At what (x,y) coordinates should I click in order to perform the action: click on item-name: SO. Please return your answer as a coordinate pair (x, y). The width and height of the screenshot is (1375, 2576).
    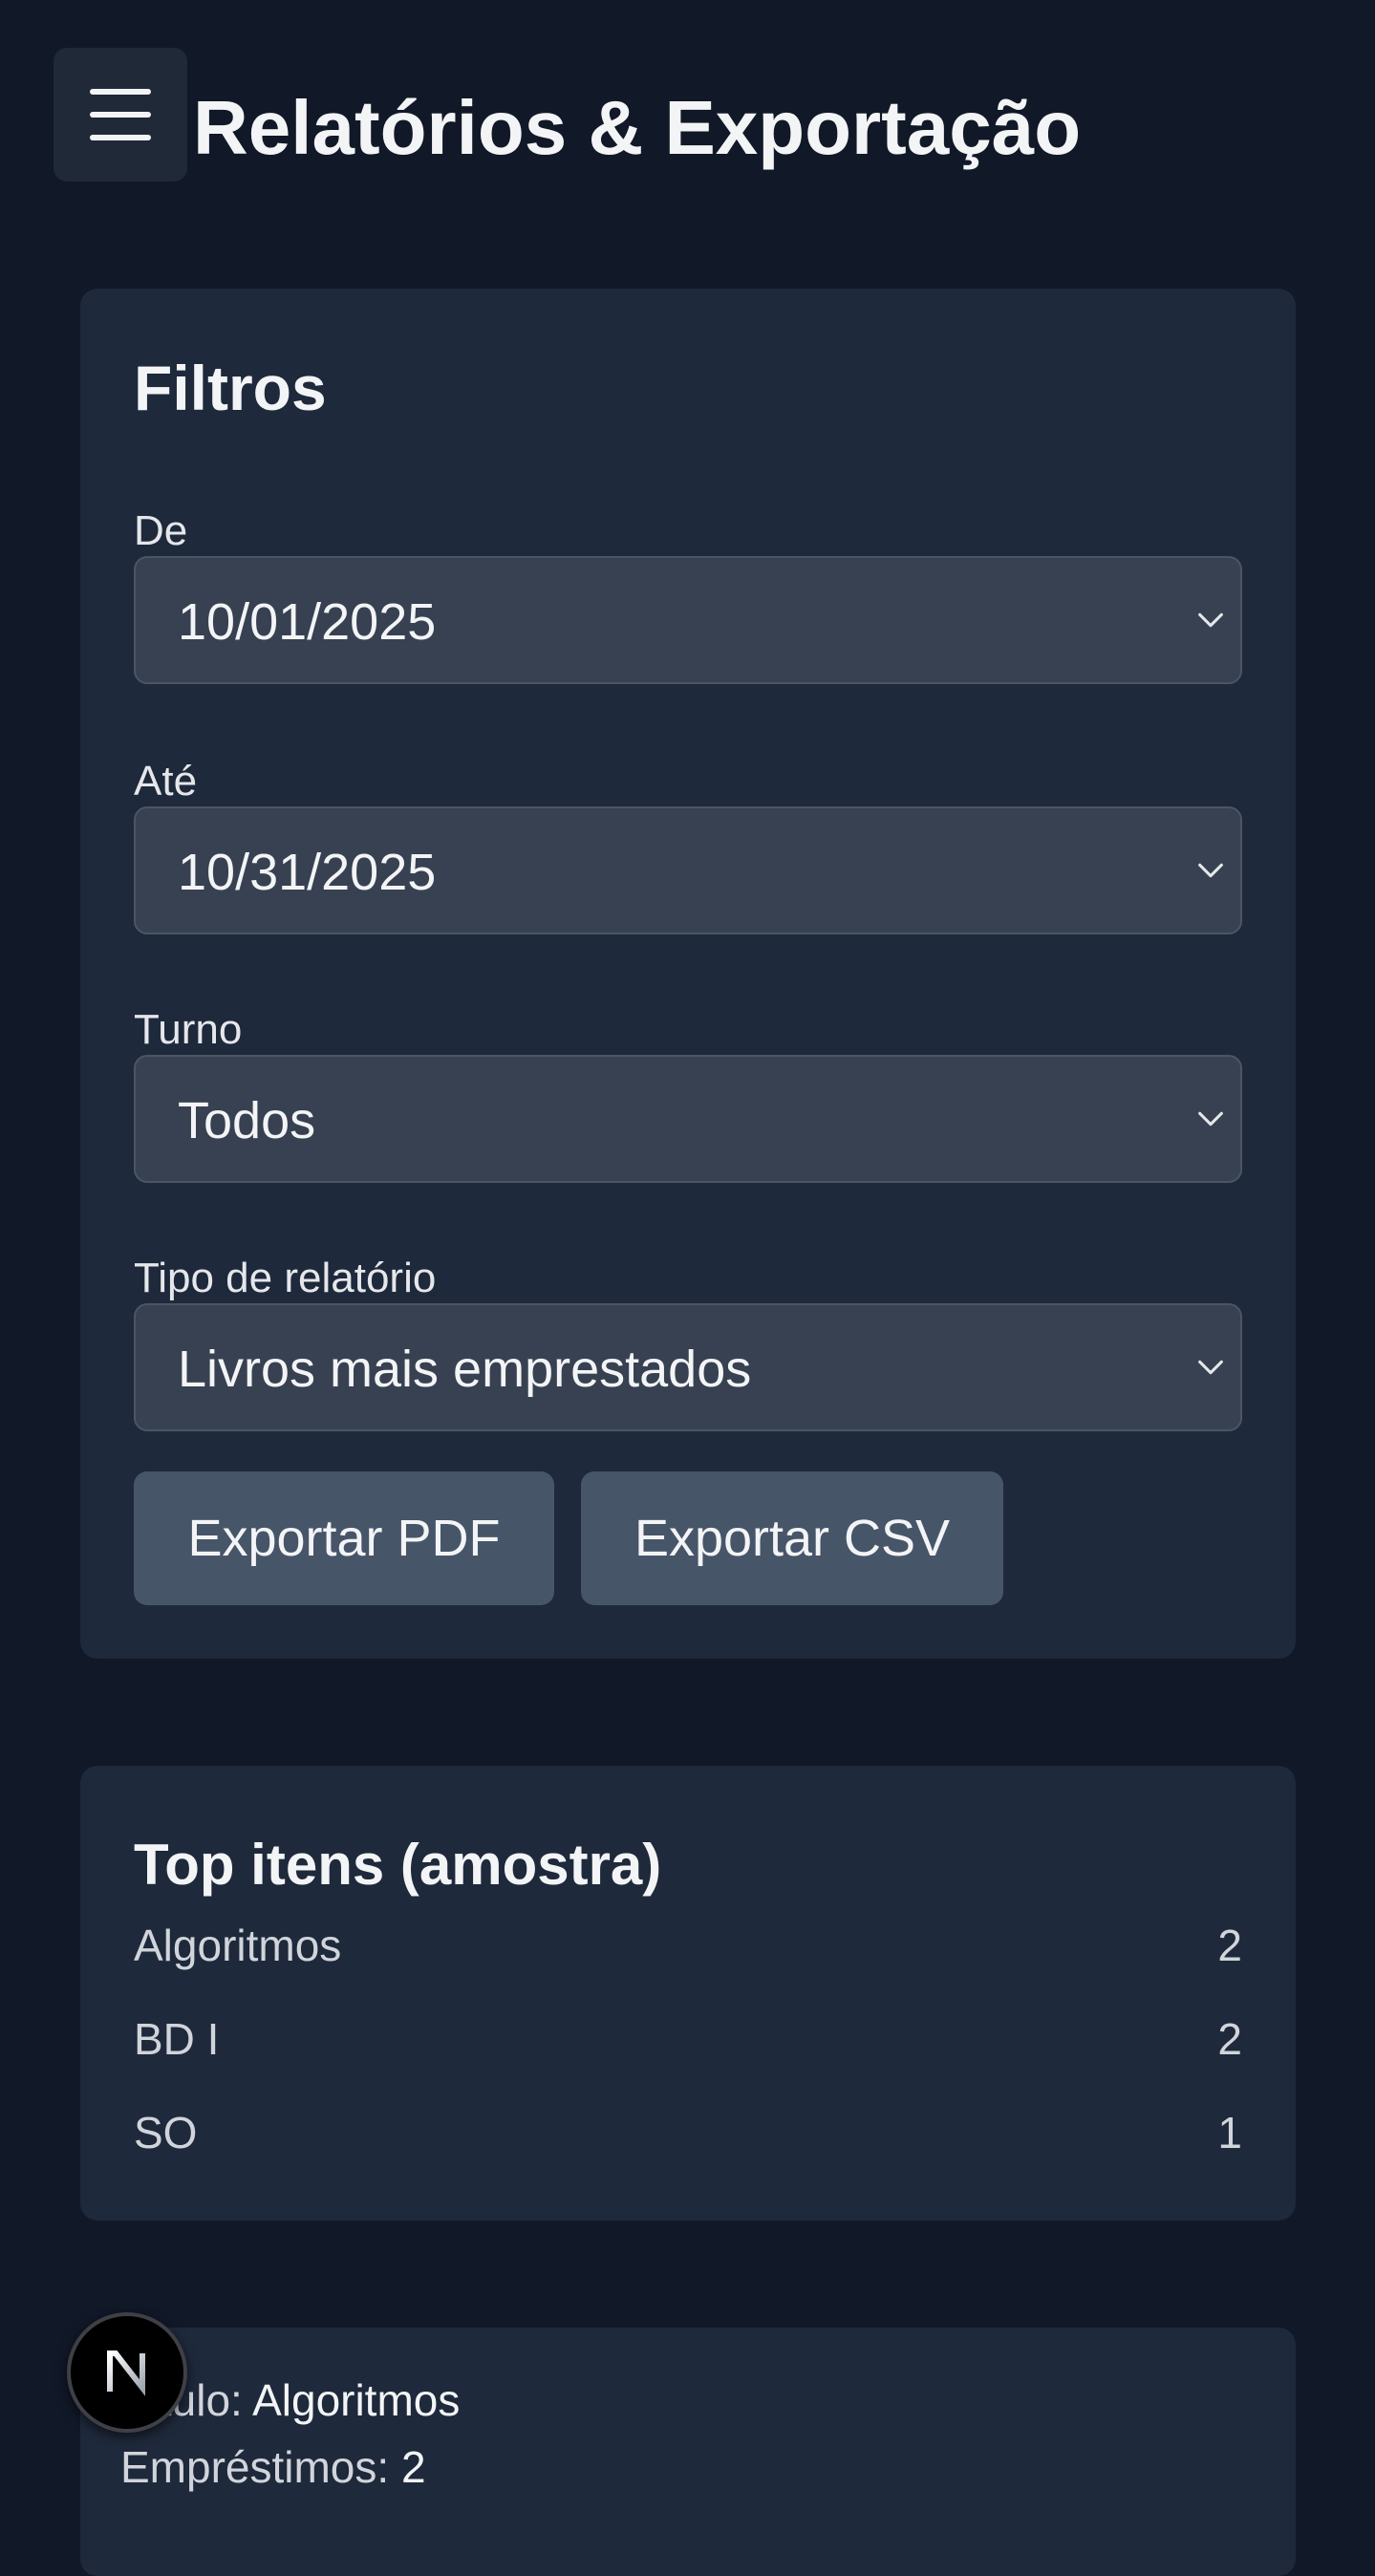
    Looking at the image, I should click on (166, 2132).